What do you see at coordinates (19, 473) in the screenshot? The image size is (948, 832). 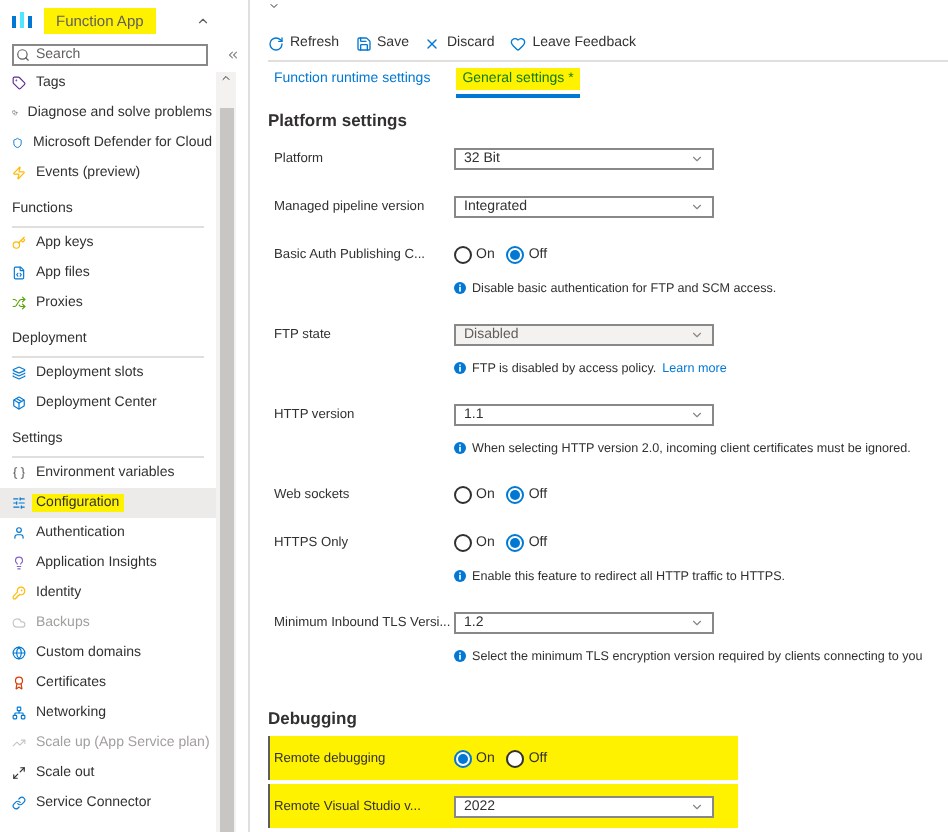 I see `braces-icon` at bounding box center [19, 473].